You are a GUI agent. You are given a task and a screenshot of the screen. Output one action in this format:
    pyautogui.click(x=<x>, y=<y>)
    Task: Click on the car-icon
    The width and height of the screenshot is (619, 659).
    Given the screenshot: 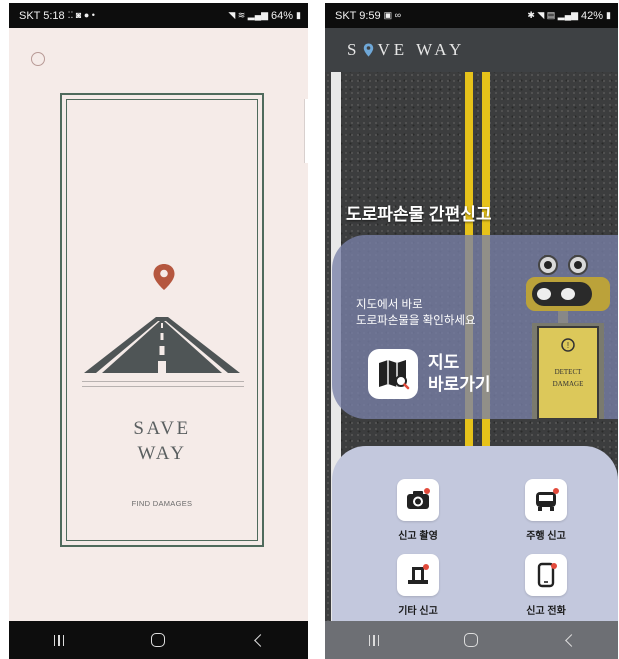 What is the action you would take?
    pyautogui.click(x=546, y=500)
    